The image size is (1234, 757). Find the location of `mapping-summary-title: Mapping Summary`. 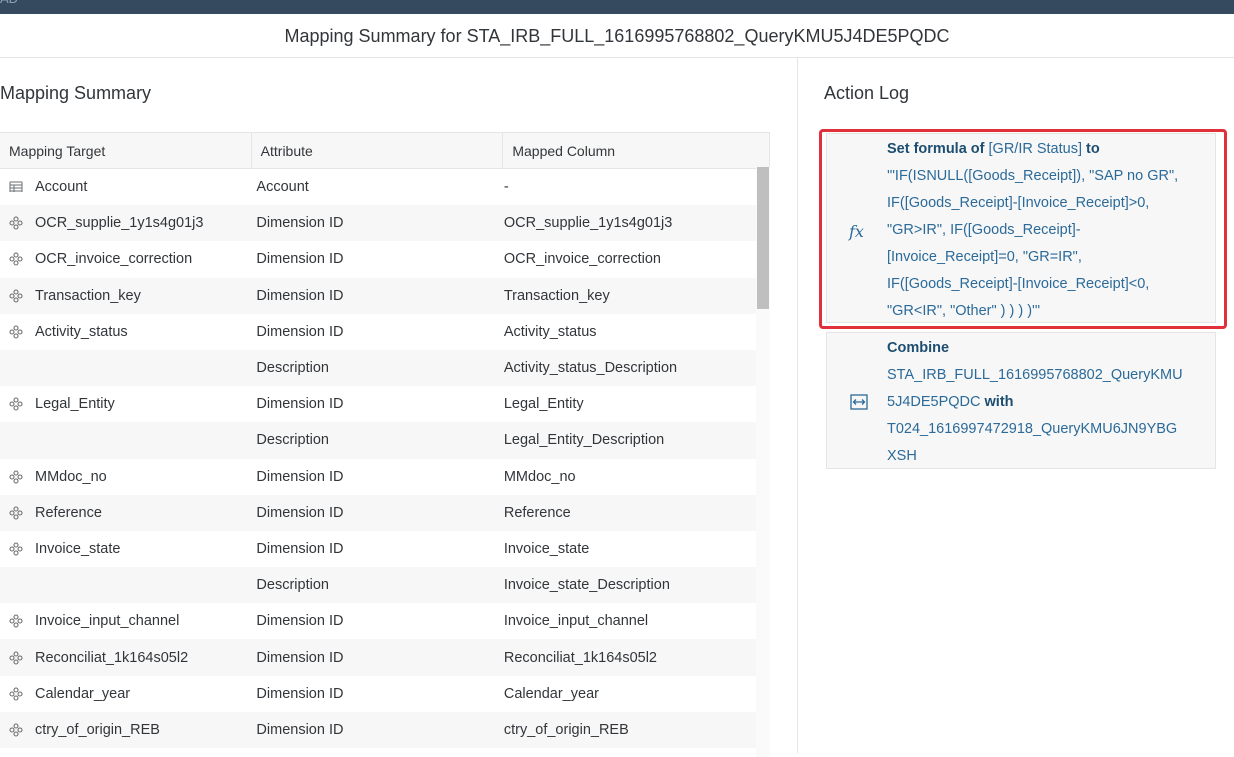

mapping-summary-title: Mapping Summary is located at coordinates (76, 93).